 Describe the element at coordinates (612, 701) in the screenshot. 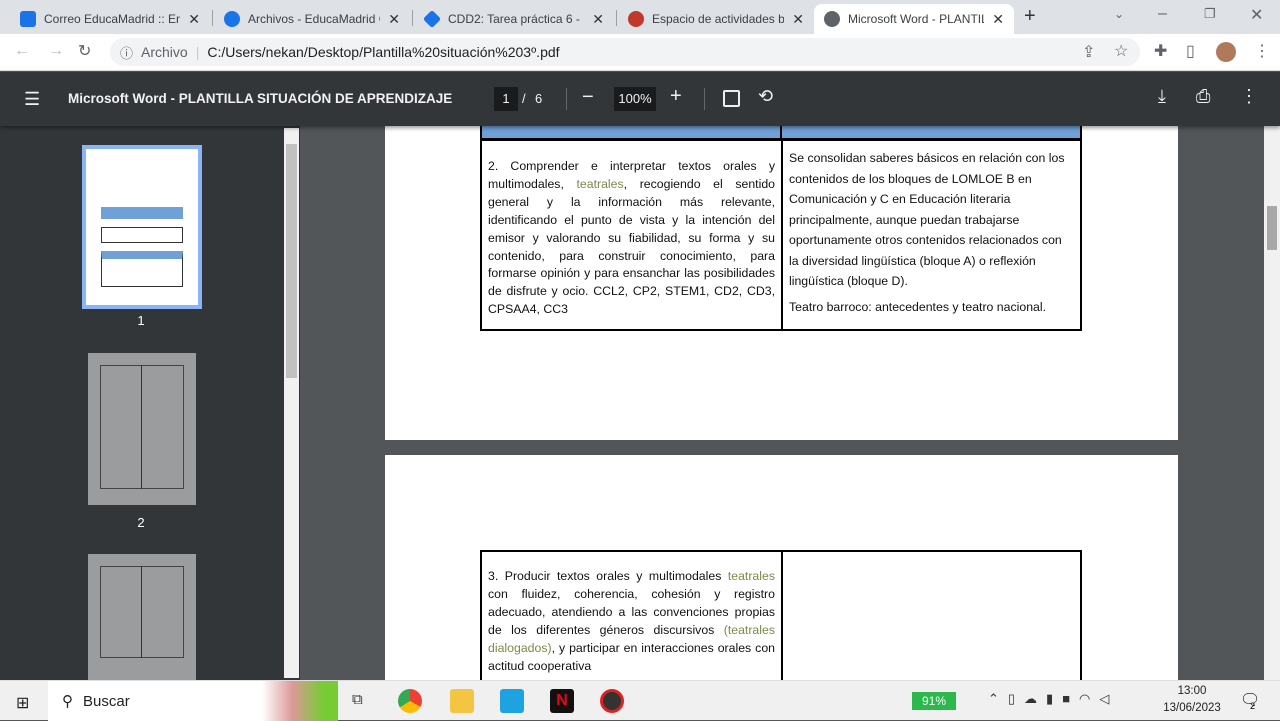

I see `app-icon` at that location.